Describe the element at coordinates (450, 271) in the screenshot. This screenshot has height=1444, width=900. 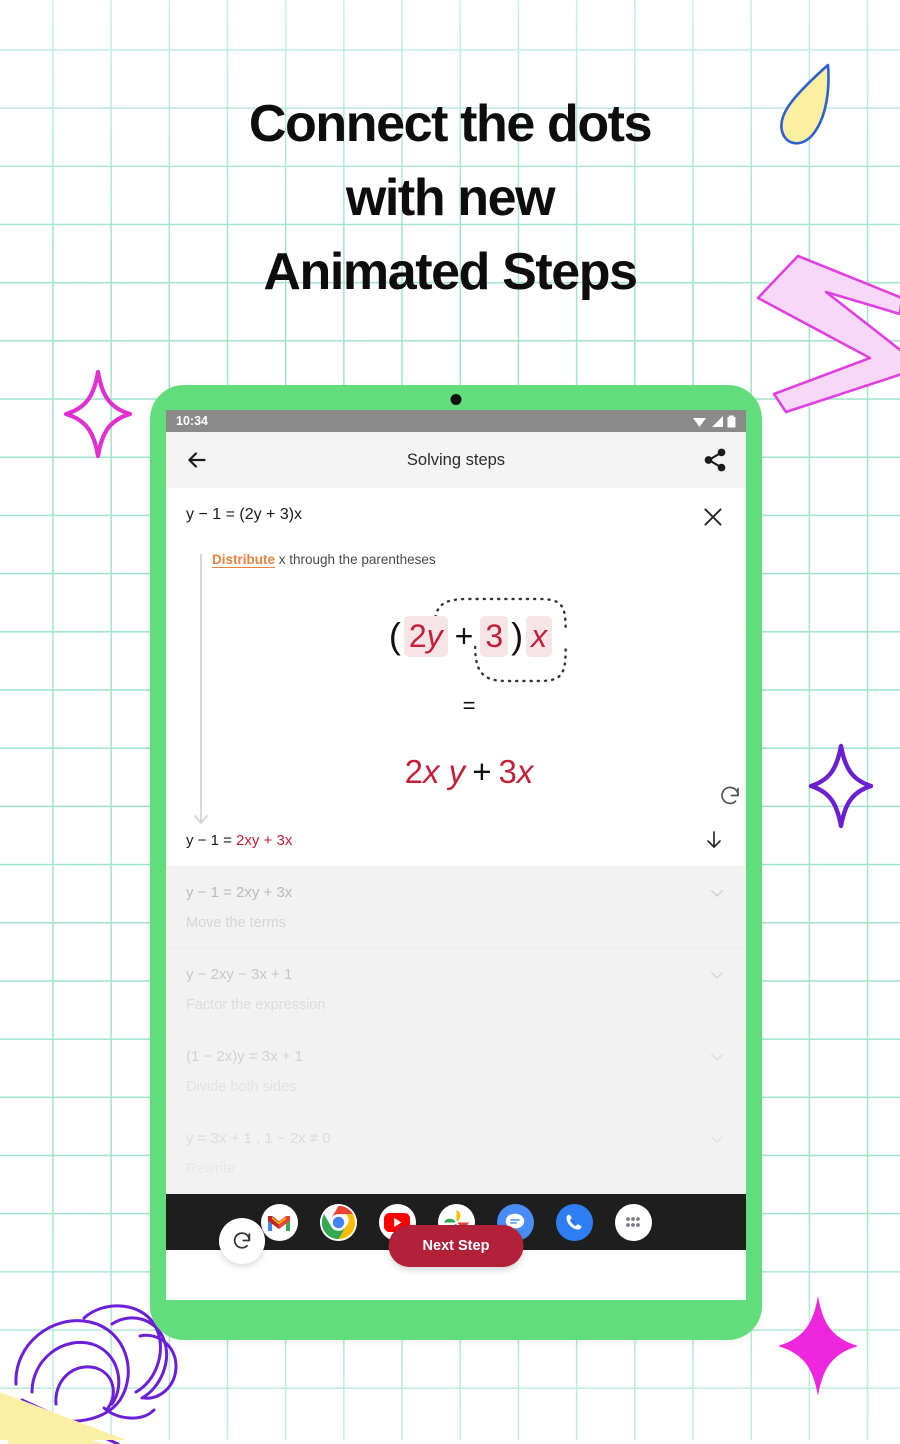
I see `headline-line-3: Animated Steps` at that location.